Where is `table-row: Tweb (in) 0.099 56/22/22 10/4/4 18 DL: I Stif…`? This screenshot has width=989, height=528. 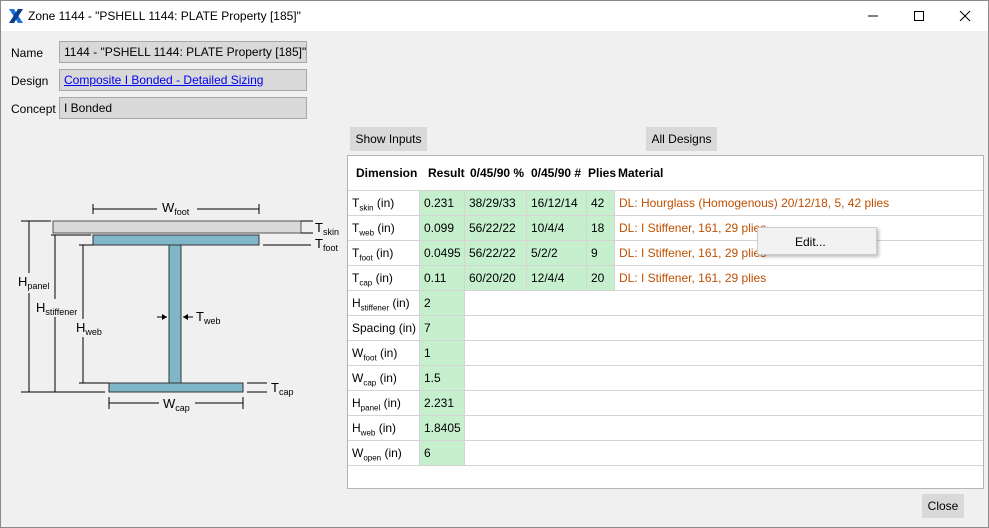
table-row: Tweb (in) 0.099 56/22/22 10/4/4 18 DL: I Stif… is located at coordinates (665, 228).